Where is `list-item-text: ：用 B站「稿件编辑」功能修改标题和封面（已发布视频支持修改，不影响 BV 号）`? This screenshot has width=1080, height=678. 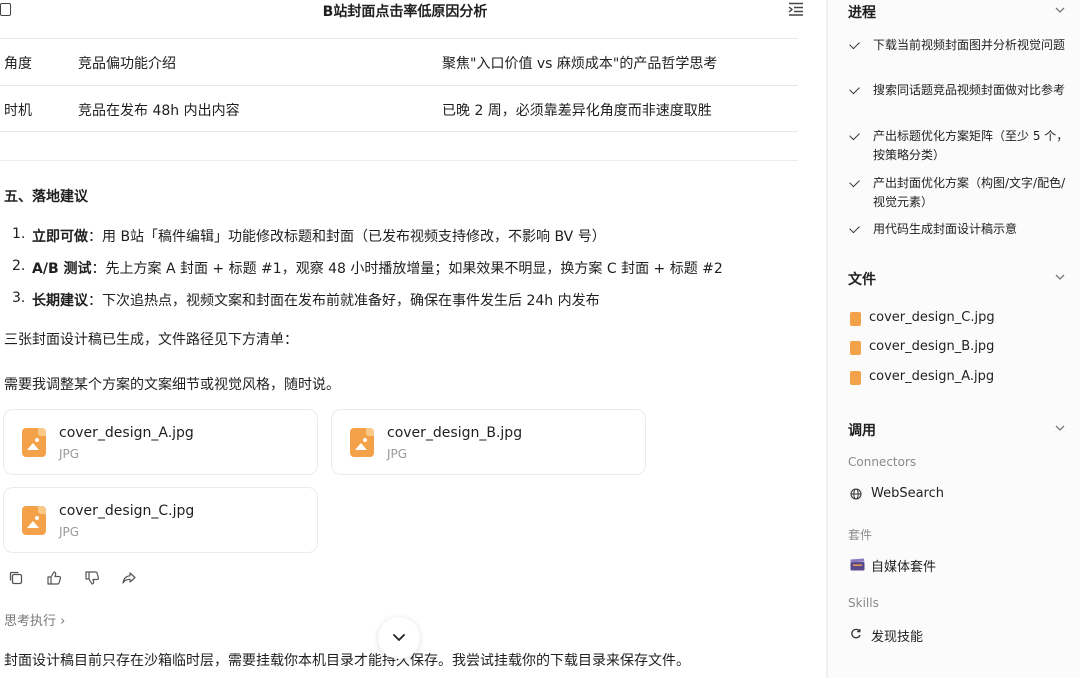 list-item-text: ：用 B站「稿件编辑」功能修改标题和封面（已发布视频支持修改，不影响 BV 号） is located at coordinates (347, 237).